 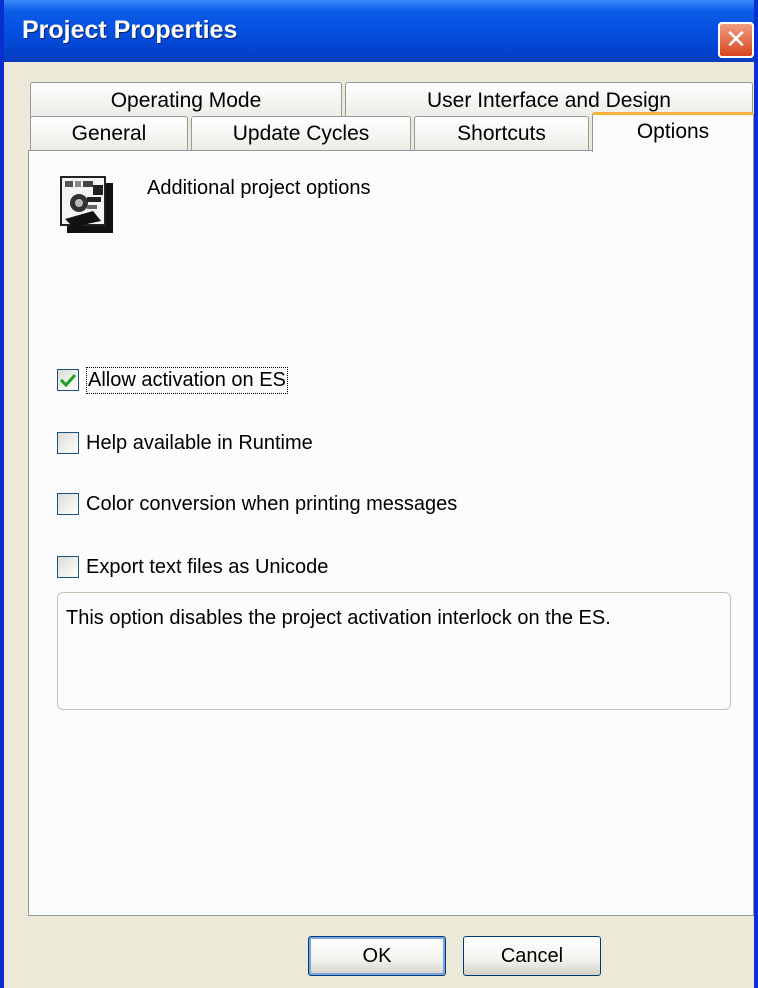 I want to click on check-icon, so click(x=68, y=380).